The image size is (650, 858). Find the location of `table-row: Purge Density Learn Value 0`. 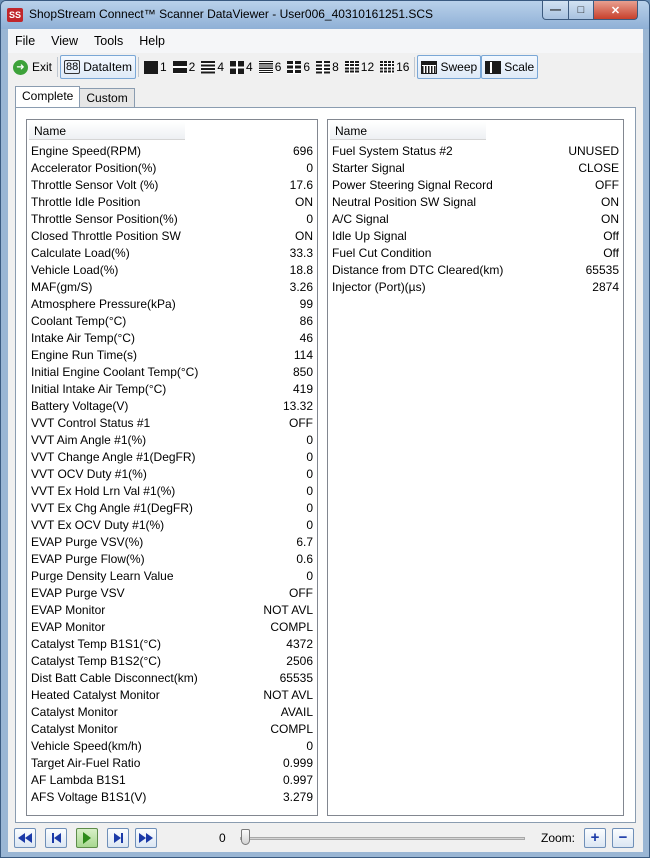

table-row: Purge Density Learn Value 0 is located at coordinates (172, 575).